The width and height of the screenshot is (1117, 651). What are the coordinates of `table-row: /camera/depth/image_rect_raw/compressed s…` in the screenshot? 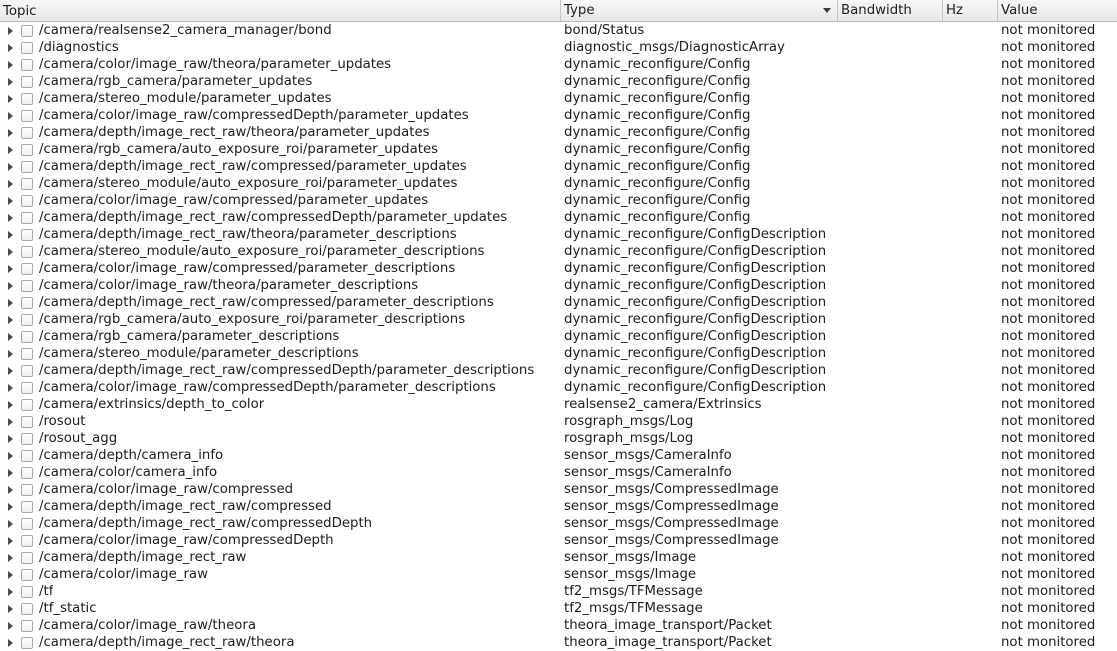 It's located at (558, 506).